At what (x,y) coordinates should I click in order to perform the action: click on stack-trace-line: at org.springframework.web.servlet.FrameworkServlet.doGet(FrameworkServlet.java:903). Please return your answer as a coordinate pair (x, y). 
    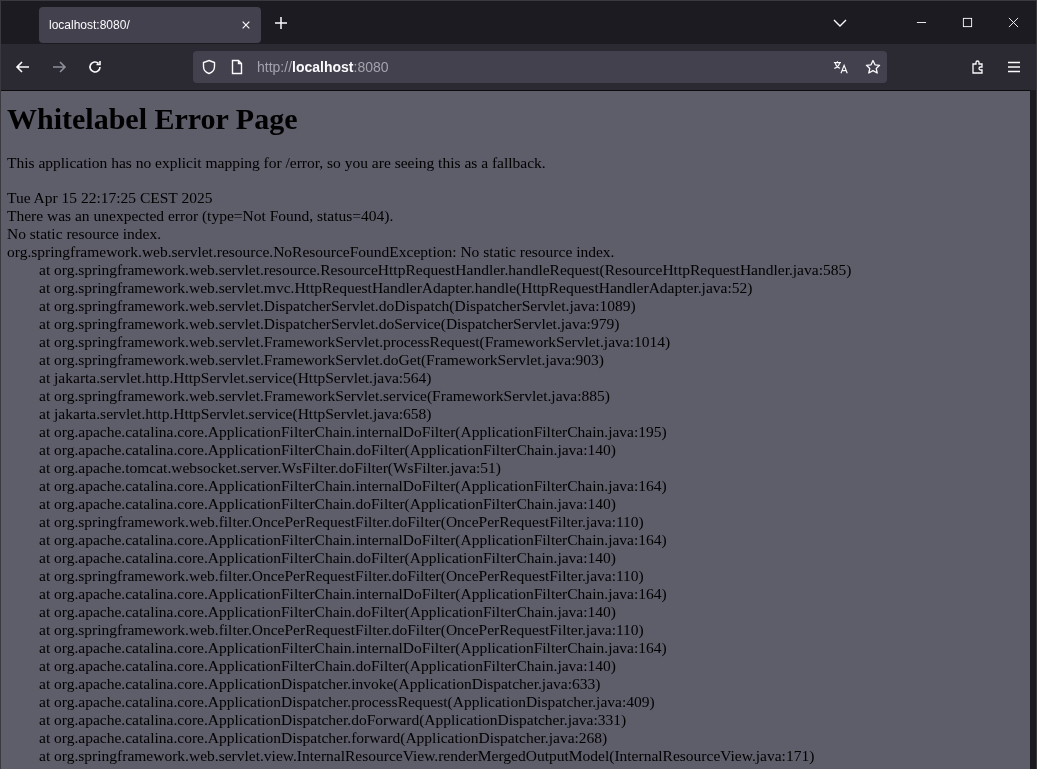
    Looking at the image, I should click on (321, 360).